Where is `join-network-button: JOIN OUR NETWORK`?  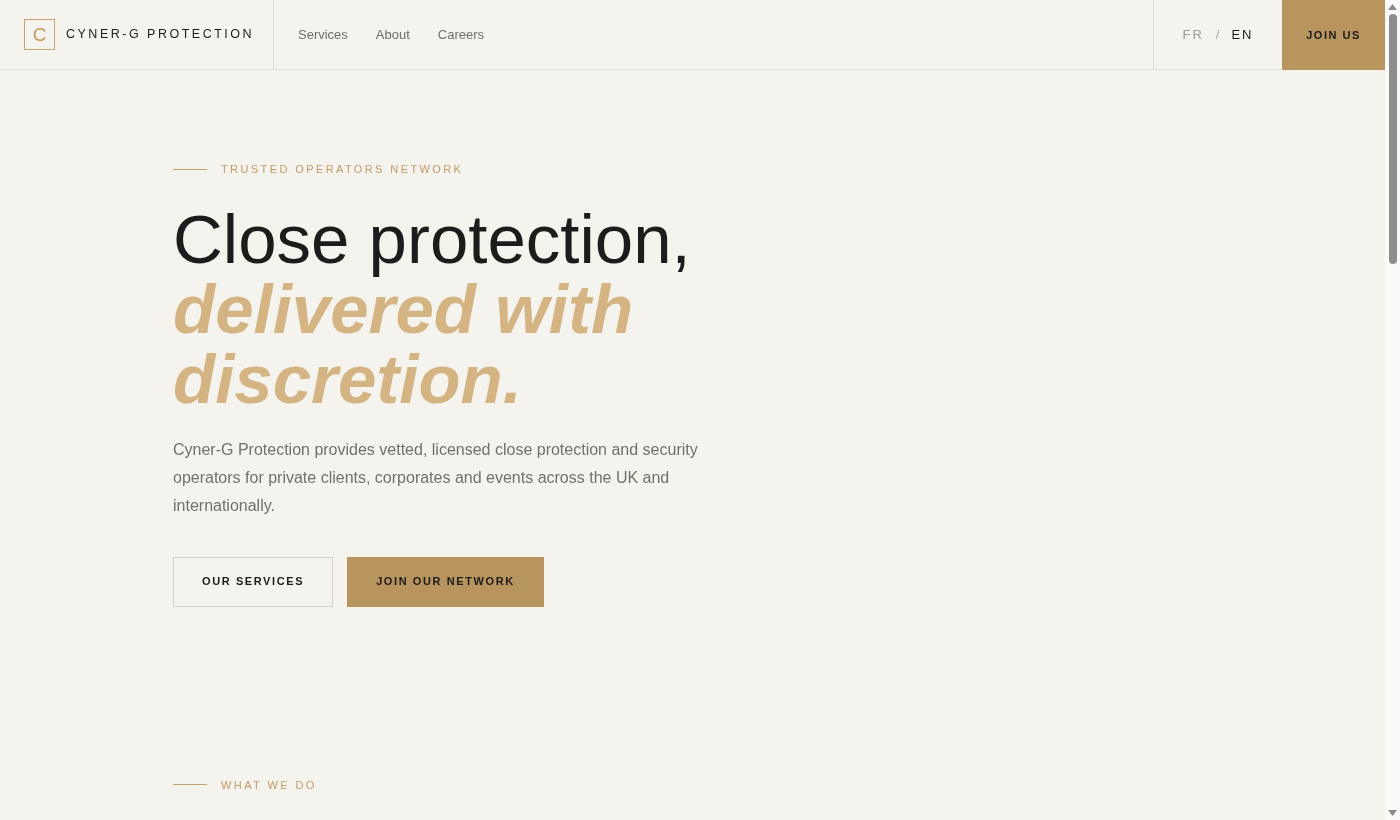 join-network-button: JOIN OUR NETWORK is located at coordinates (445, 581).